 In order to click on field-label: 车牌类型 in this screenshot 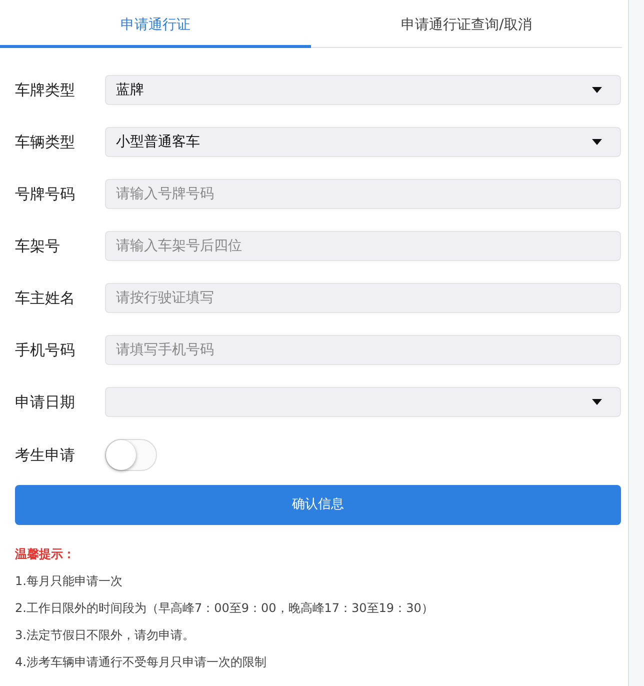, I will do `click(45, 90)`.